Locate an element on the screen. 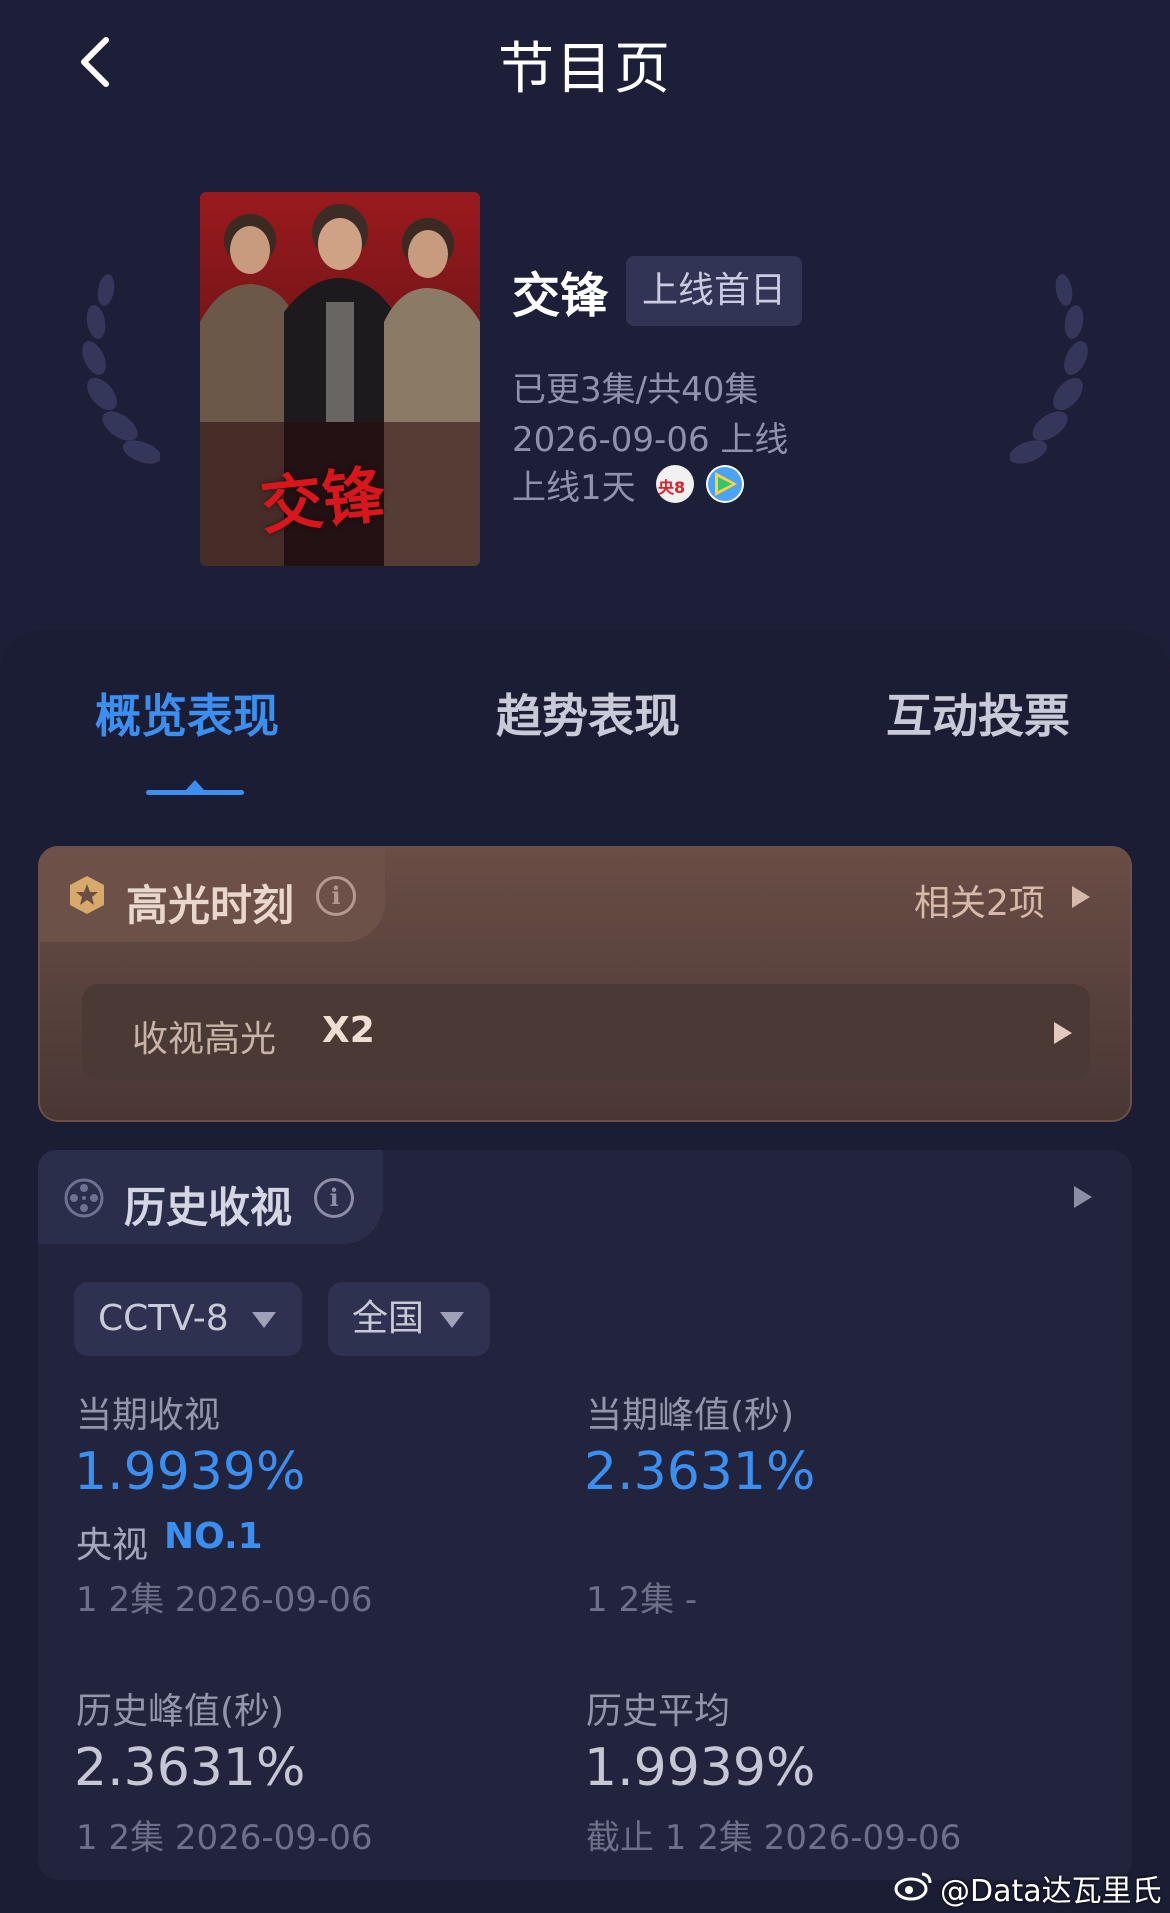 Image resolution: width=1170 pixels, height=1913 pixels. current-rating-label: 当期收视 is located at coordinates (148, 1415).